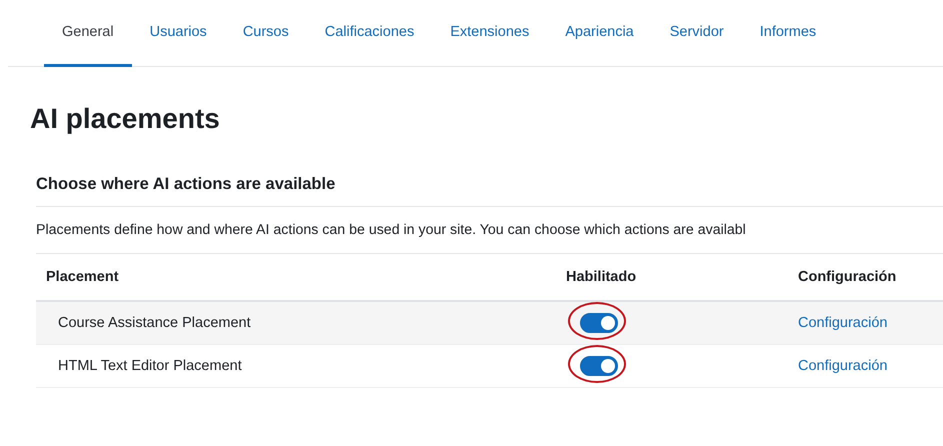  Describe the element at coordinates (125, 119) in the screenshot. I see `page-title: AI placements` at that location.